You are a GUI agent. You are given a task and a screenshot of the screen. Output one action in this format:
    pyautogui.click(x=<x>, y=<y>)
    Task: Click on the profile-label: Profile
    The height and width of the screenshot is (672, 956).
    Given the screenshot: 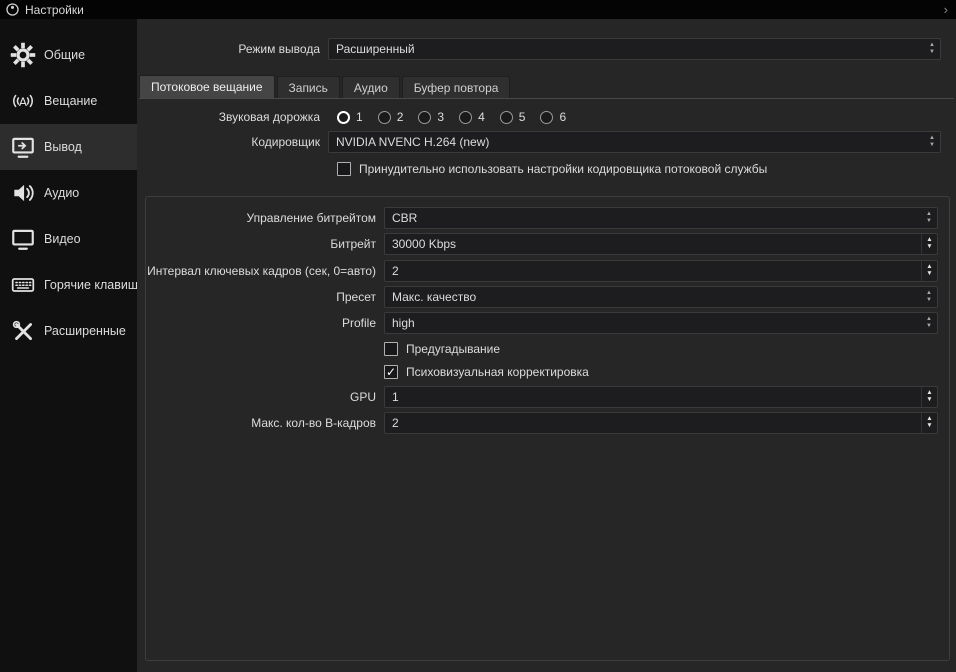 What is the action you would take?
    pyautogui.click(x=358, y=323)
    